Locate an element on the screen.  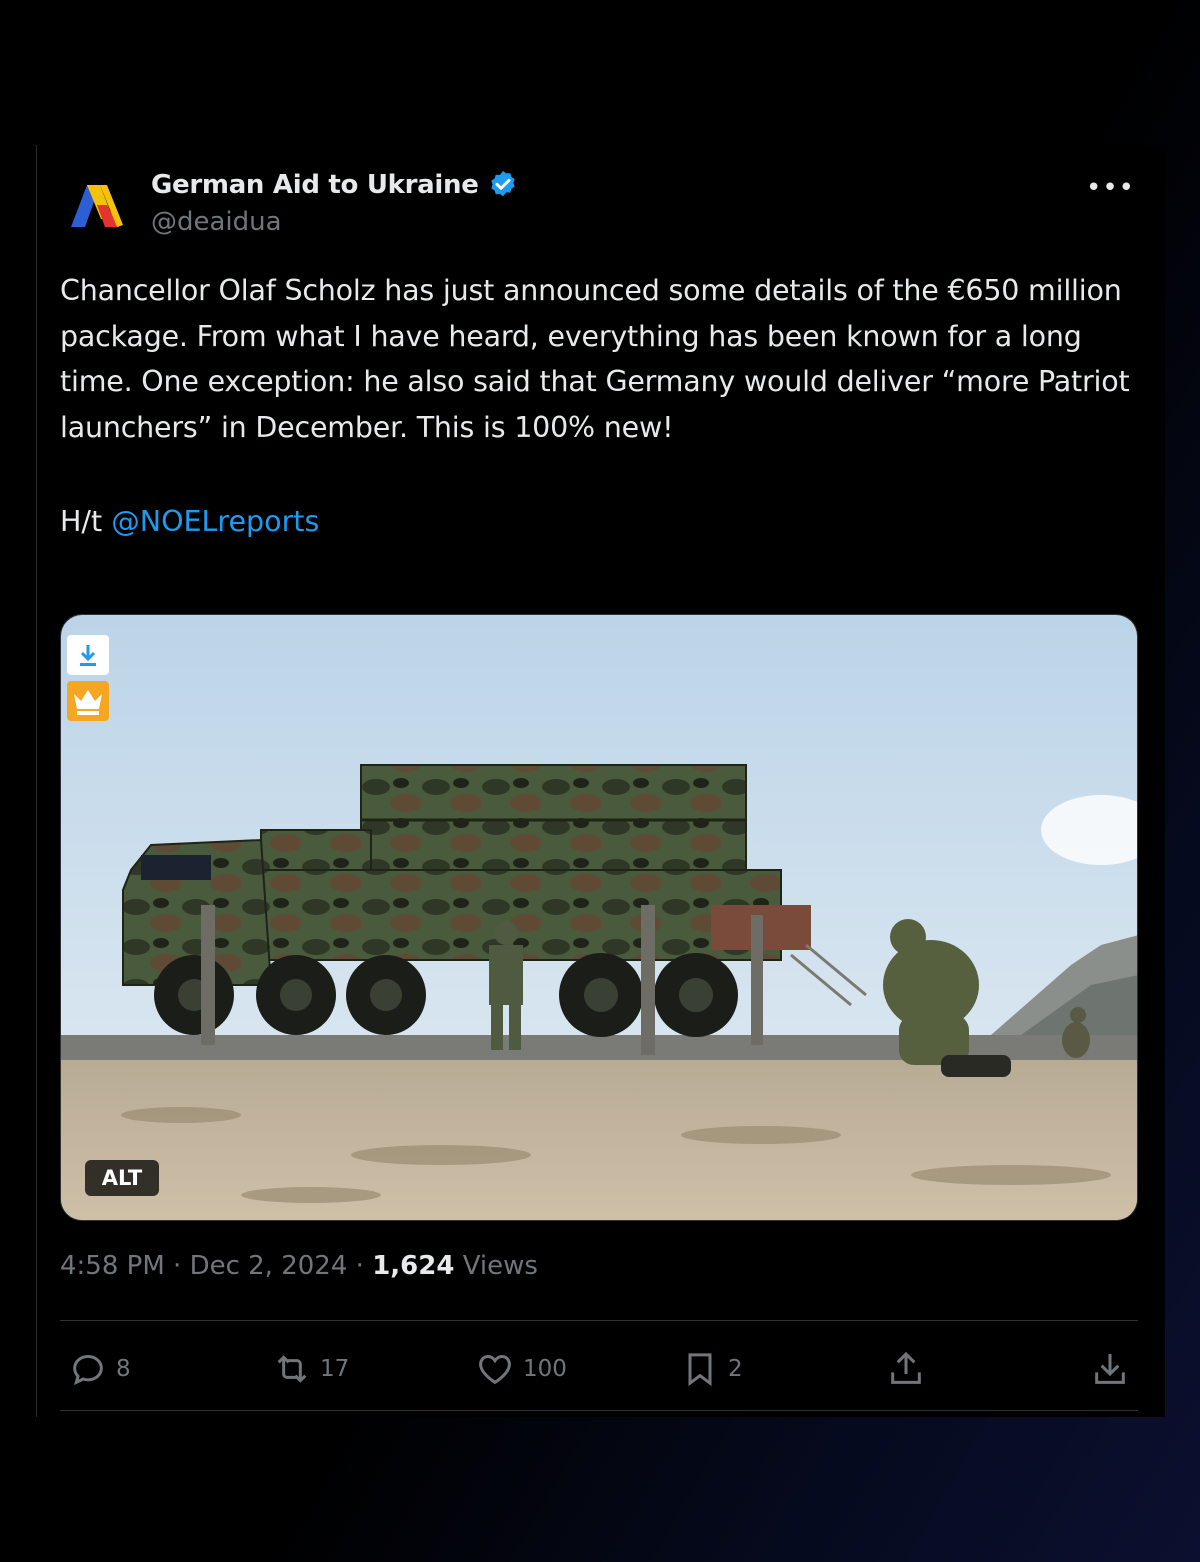
repost-button: 17 is located at coordinates (310, 1369).